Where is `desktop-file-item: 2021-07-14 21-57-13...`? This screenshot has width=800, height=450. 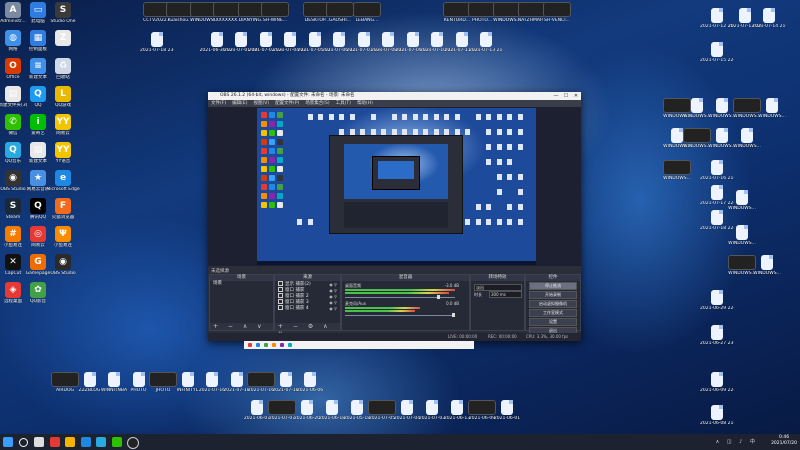 desktop-file-item: 2021-07-14 21-57-13... is located at coordinates (769, 18).